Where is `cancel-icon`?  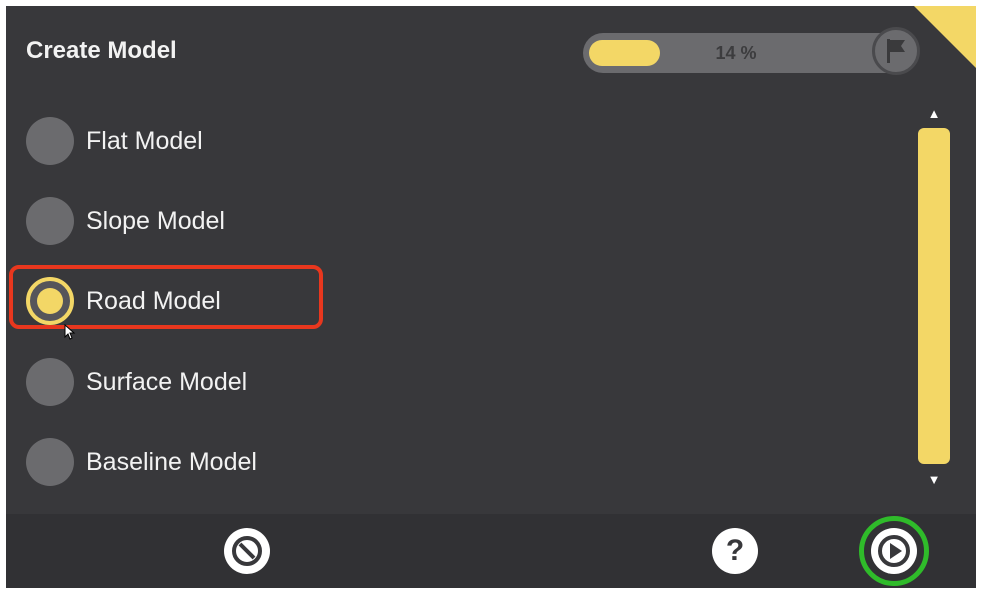 cancel-icon is located at coordinates (247, 551).